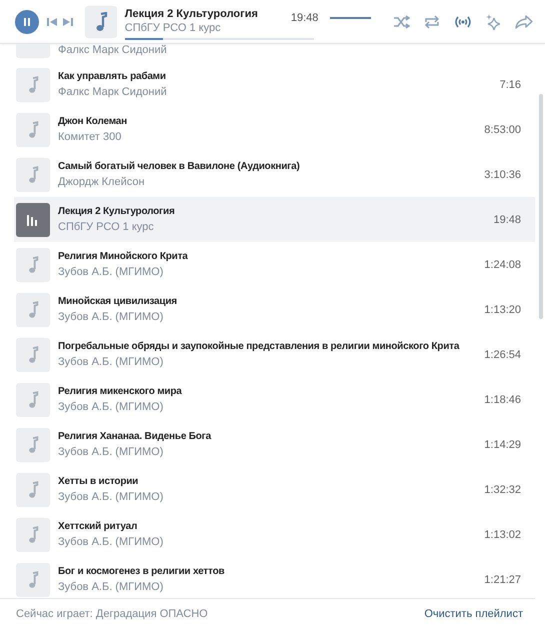 The width and height of the screenshot is (545, 629). What do you see at coordinates (502, 580) in the screenshot?
I see `track-duration: 1:21:27` at bounding box center [502, 580].